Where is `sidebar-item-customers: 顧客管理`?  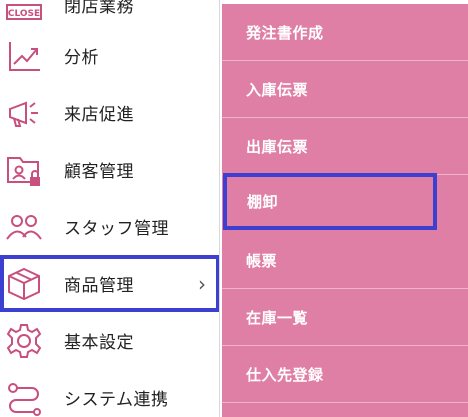
sidebar-item-customers: 顧客管理 is located at coordinates (110, 169).